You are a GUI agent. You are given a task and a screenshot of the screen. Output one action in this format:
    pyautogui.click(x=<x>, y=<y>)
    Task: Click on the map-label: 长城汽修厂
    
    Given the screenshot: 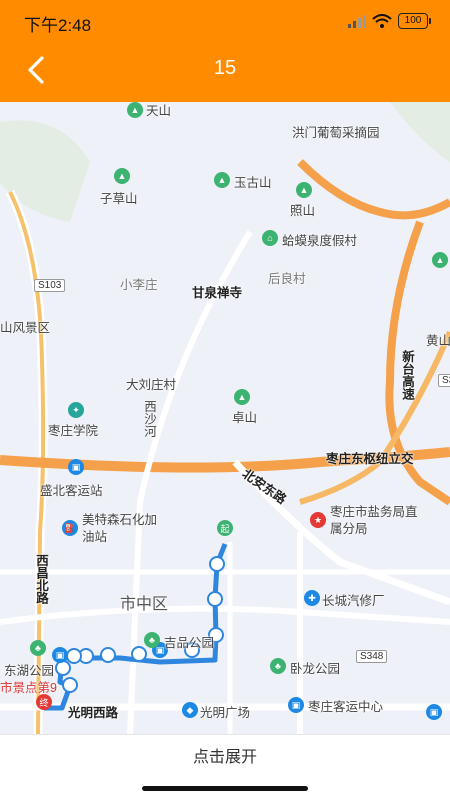 What is the action you would take?
    pyautogui.click(x=353, y=601)
    